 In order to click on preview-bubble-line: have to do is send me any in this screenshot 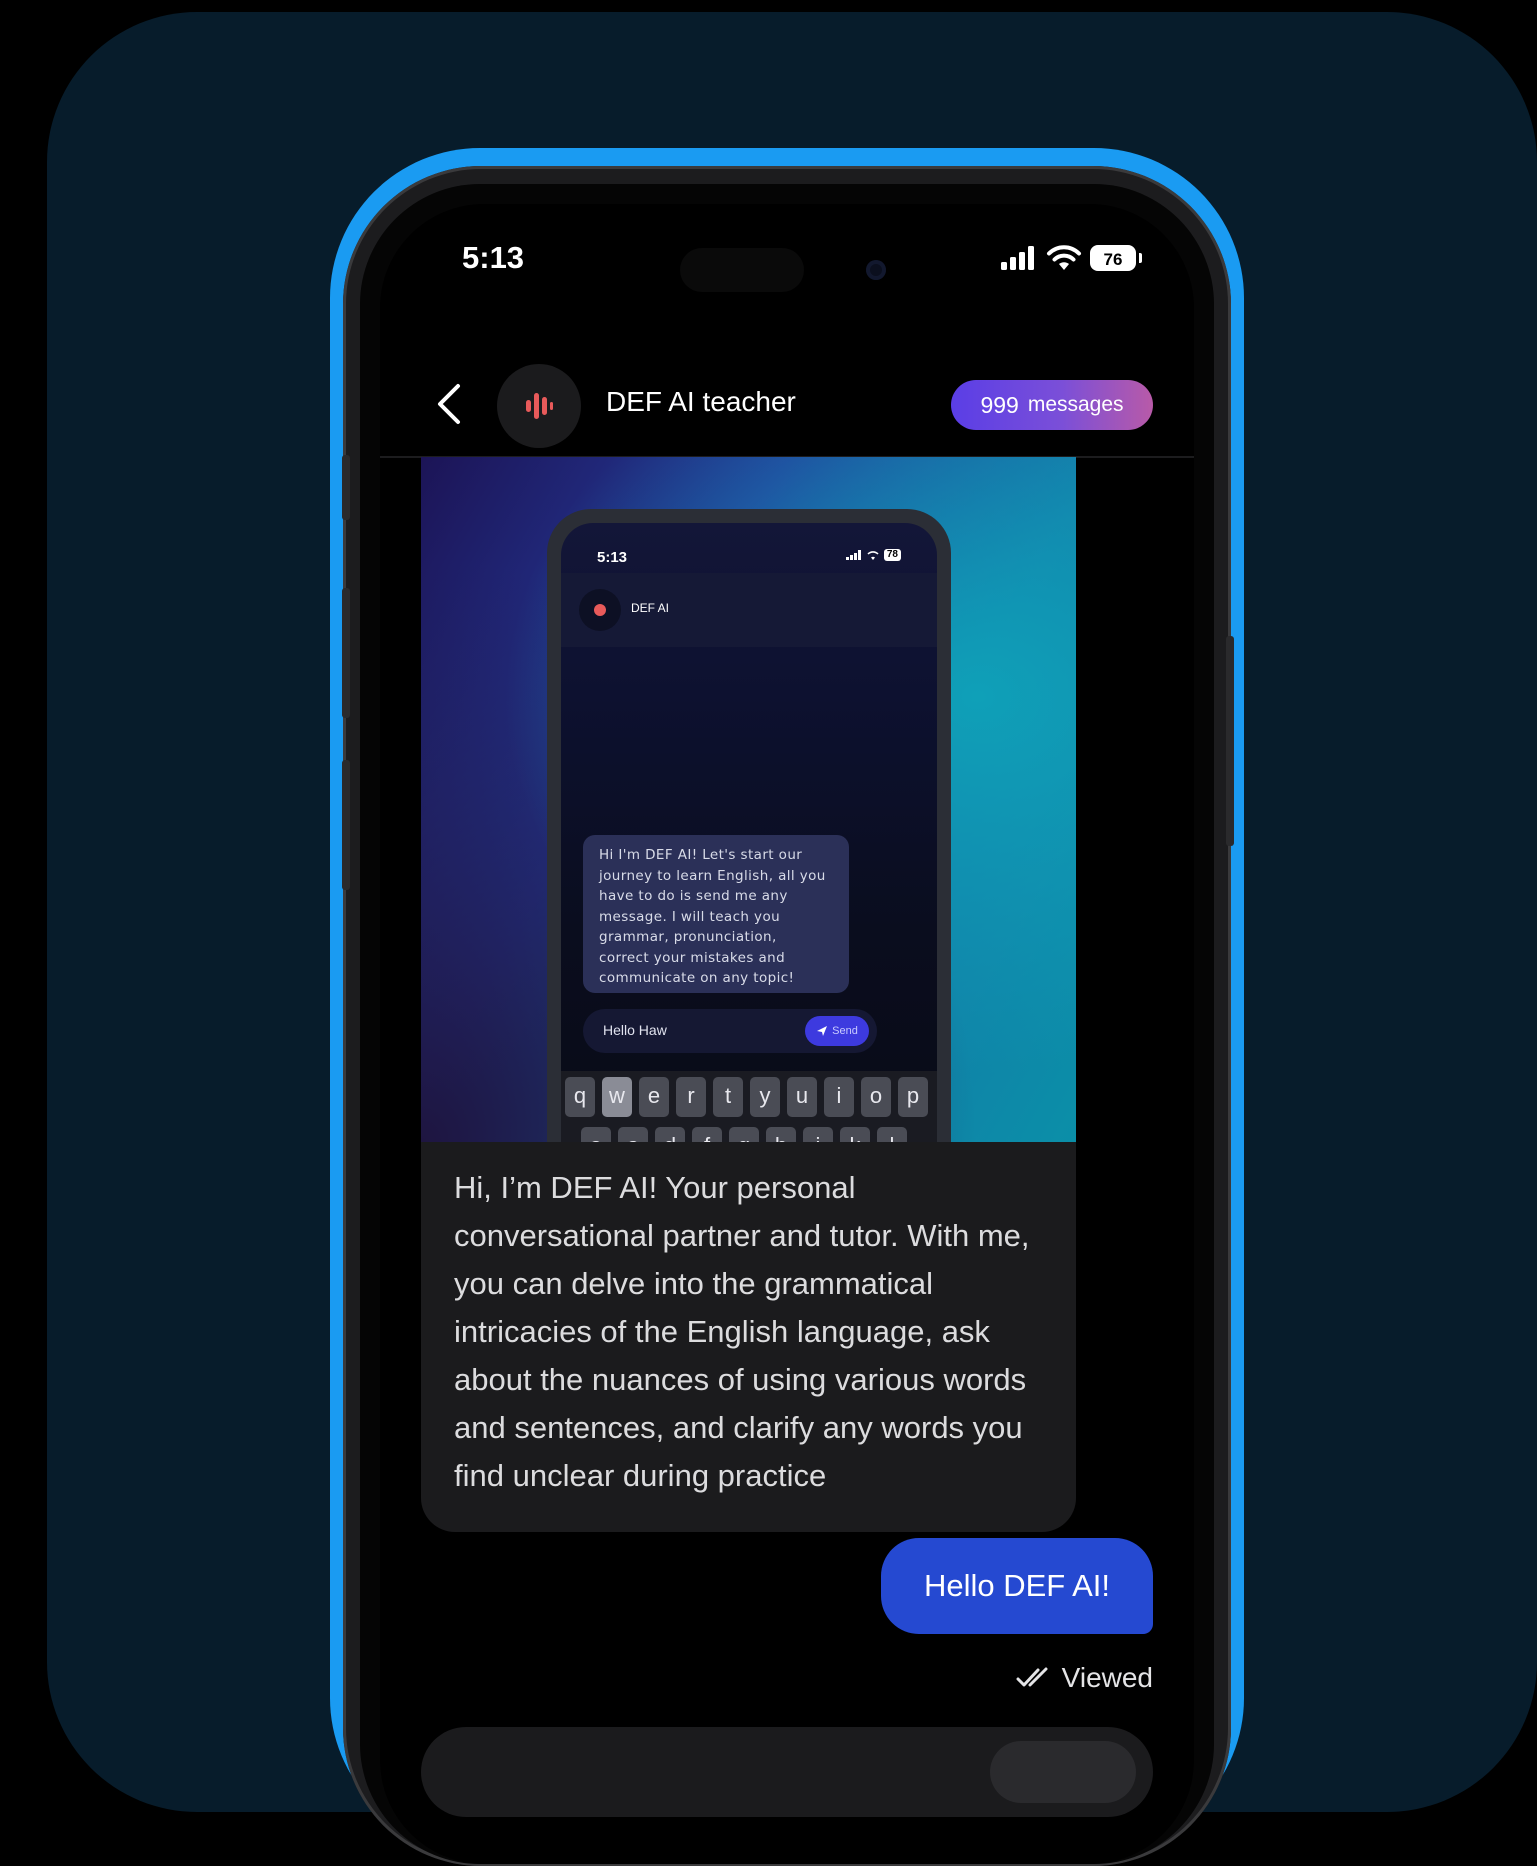, I will do `click(693, 896)`.